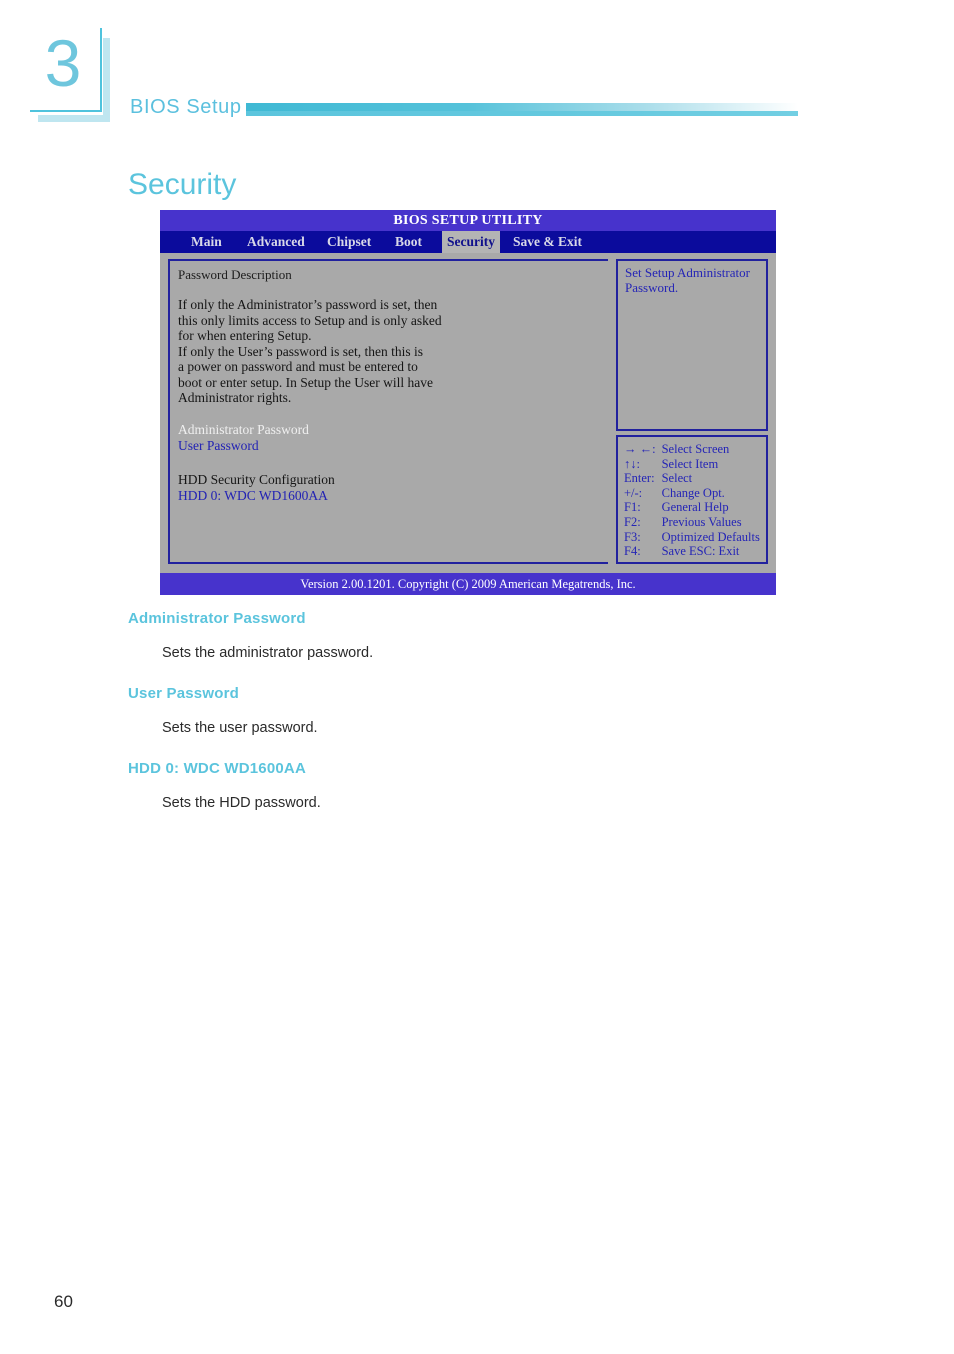 Image resolution: width=954 pixels, height=1354 pixels. I want to click on bios-tab-main: Main, so click(206, 242).